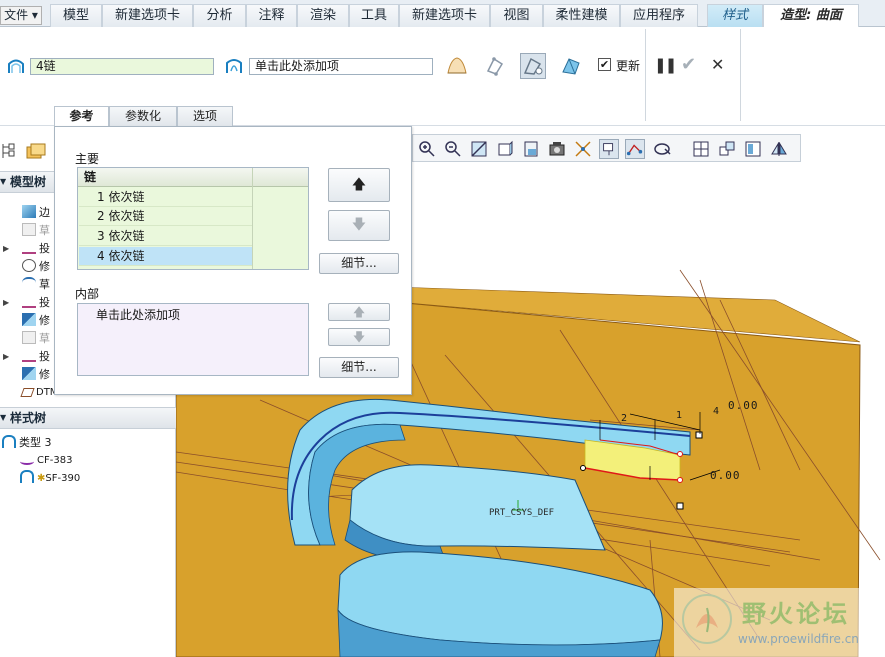  What do you see at coordinates (341, 66) in the screenshot?
I see `internal-collector-field: 单击此处添加项` at bounding box center [341, 66].